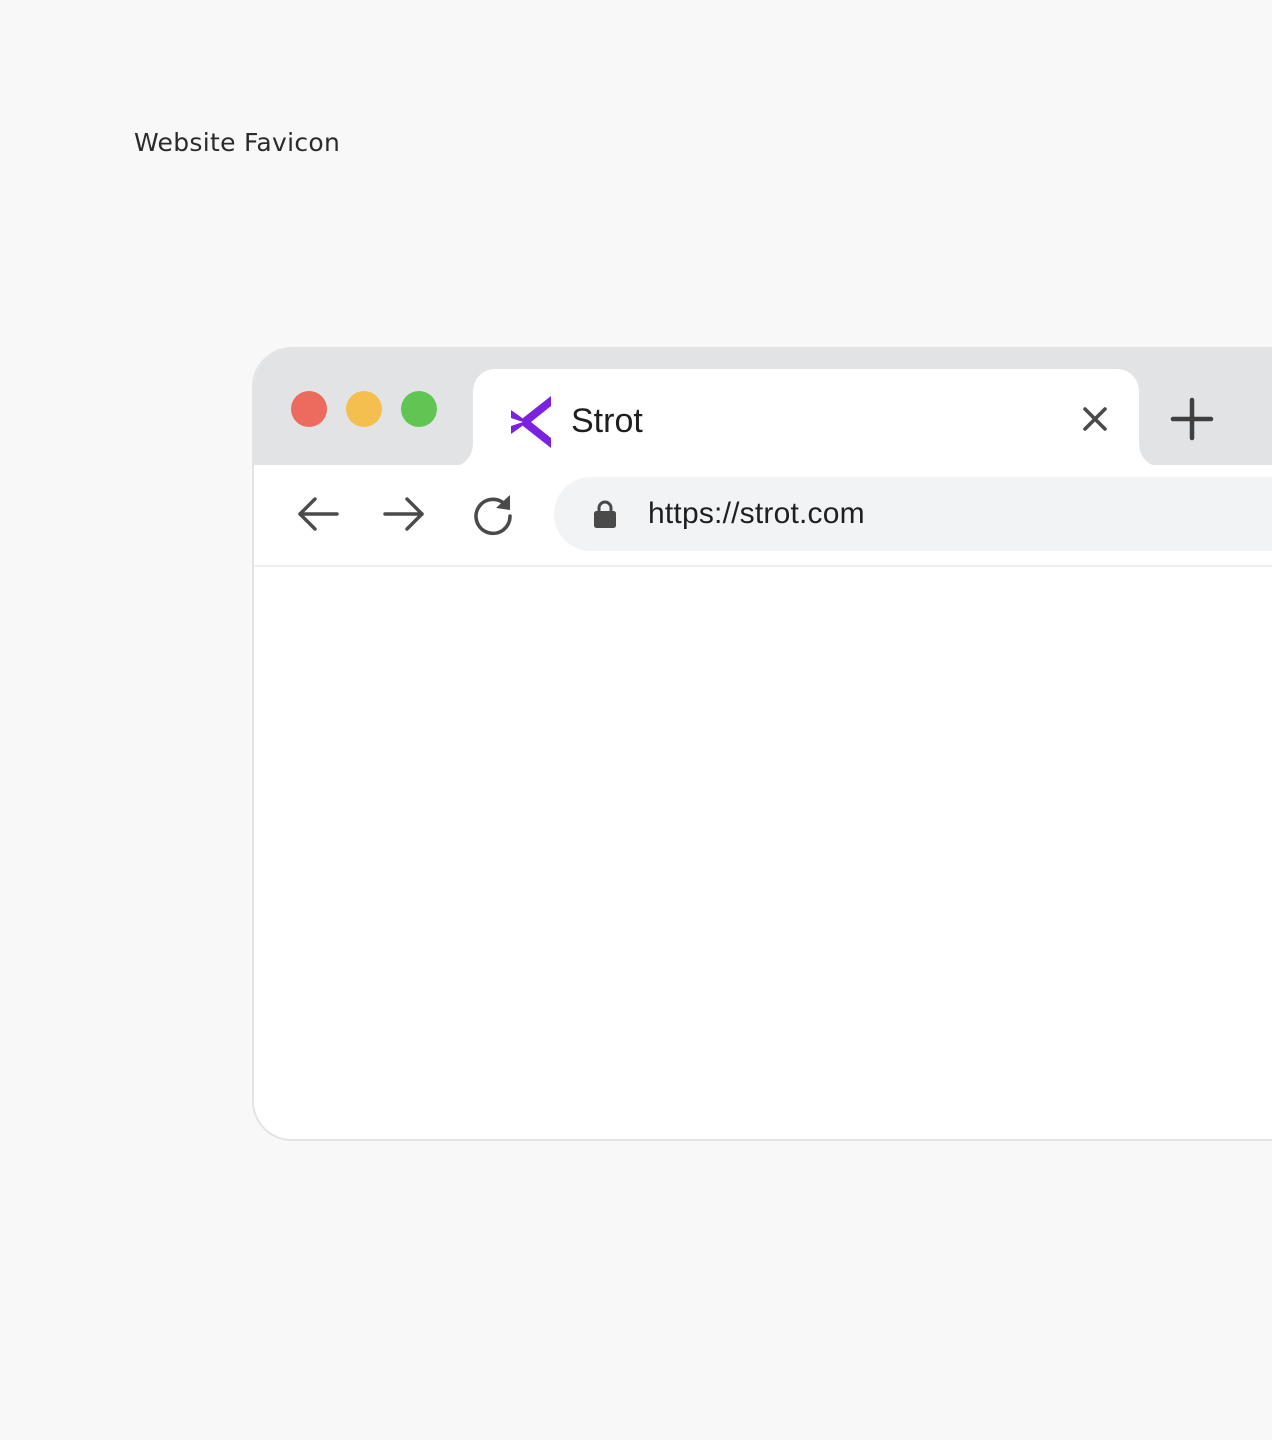 The width and height of the screenshot is (1272, 1440). I want to click on lock-icon, so click(605, 514).